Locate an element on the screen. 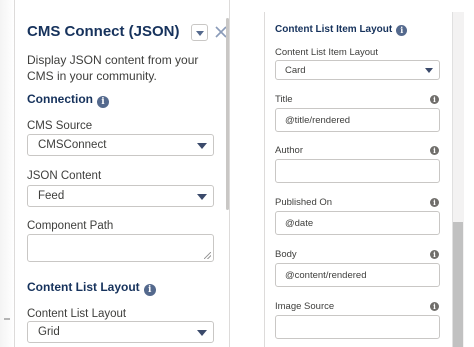  item-layout-value: Card is located at coordinates (295, 70).